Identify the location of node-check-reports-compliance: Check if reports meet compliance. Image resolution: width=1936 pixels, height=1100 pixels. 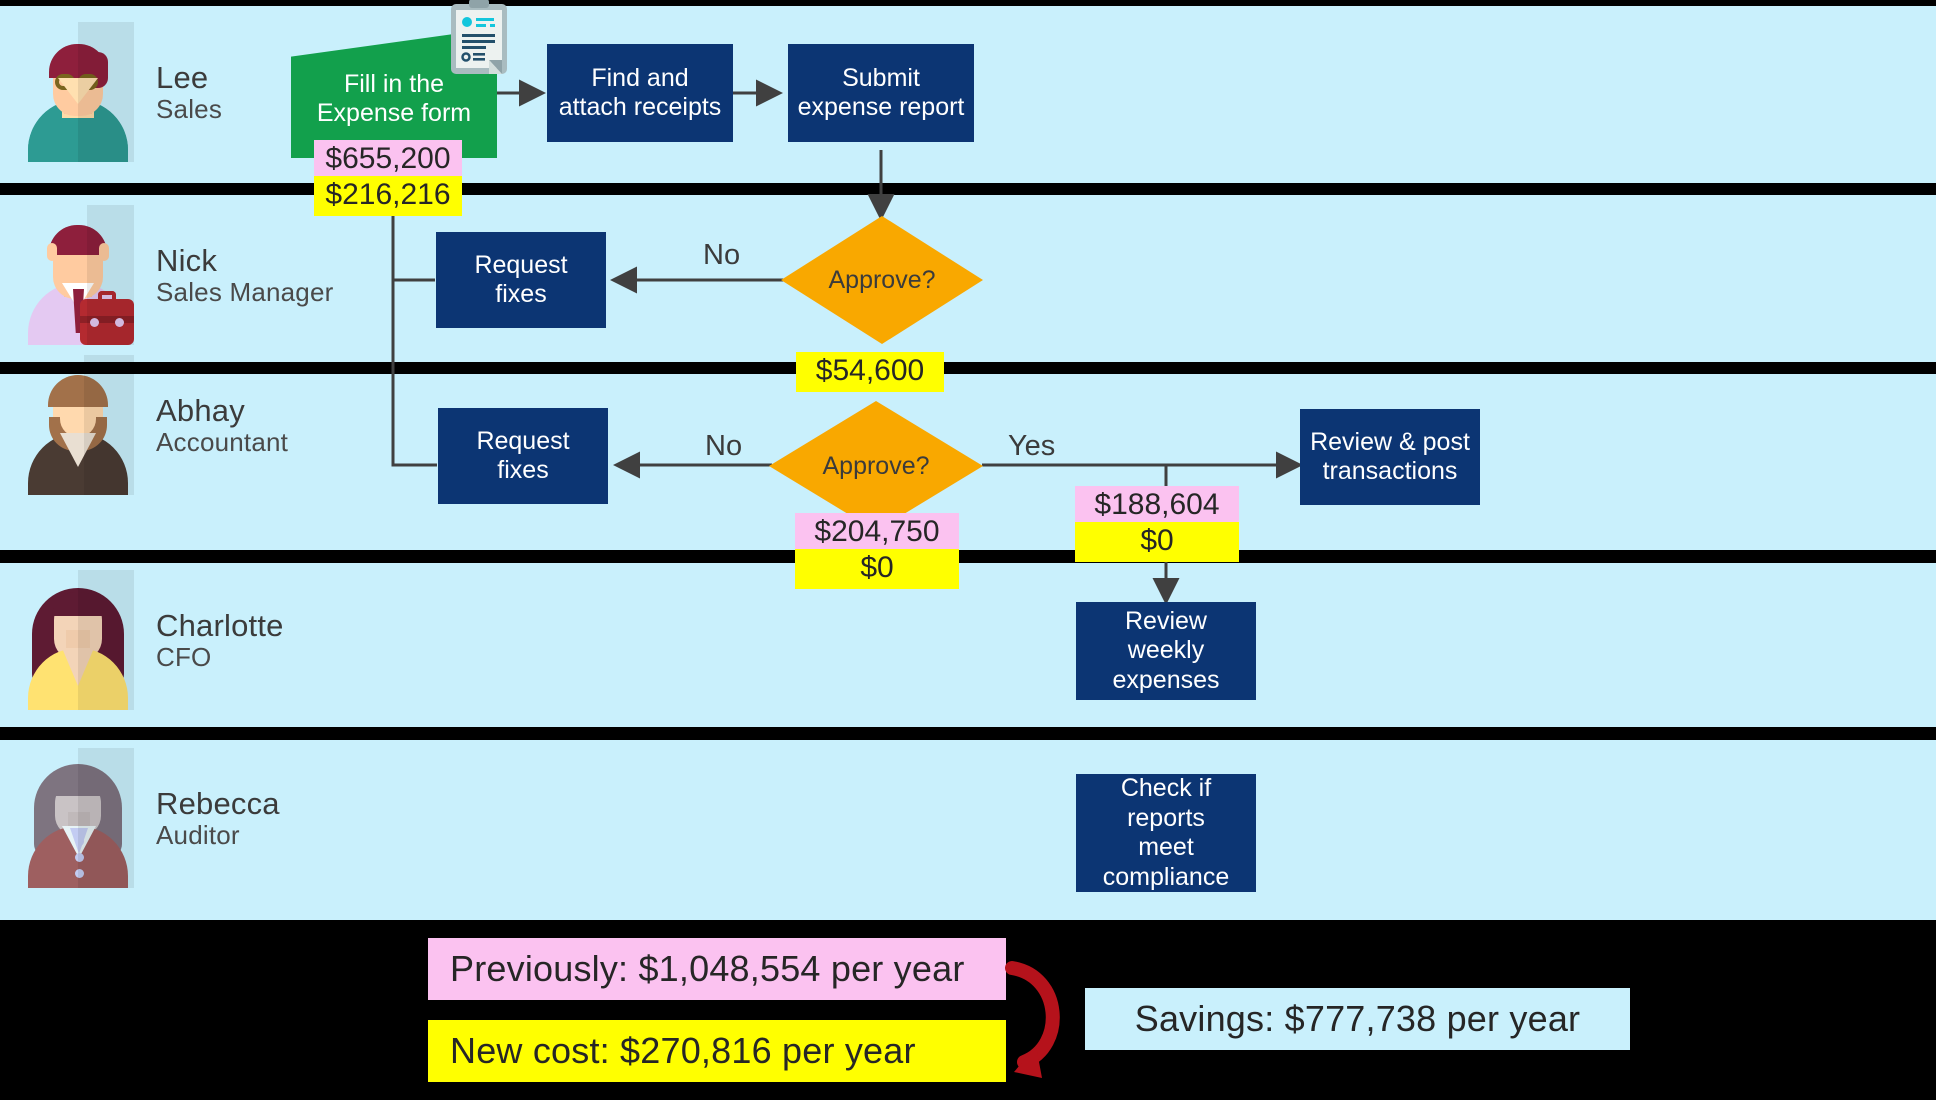
(1166, 833).